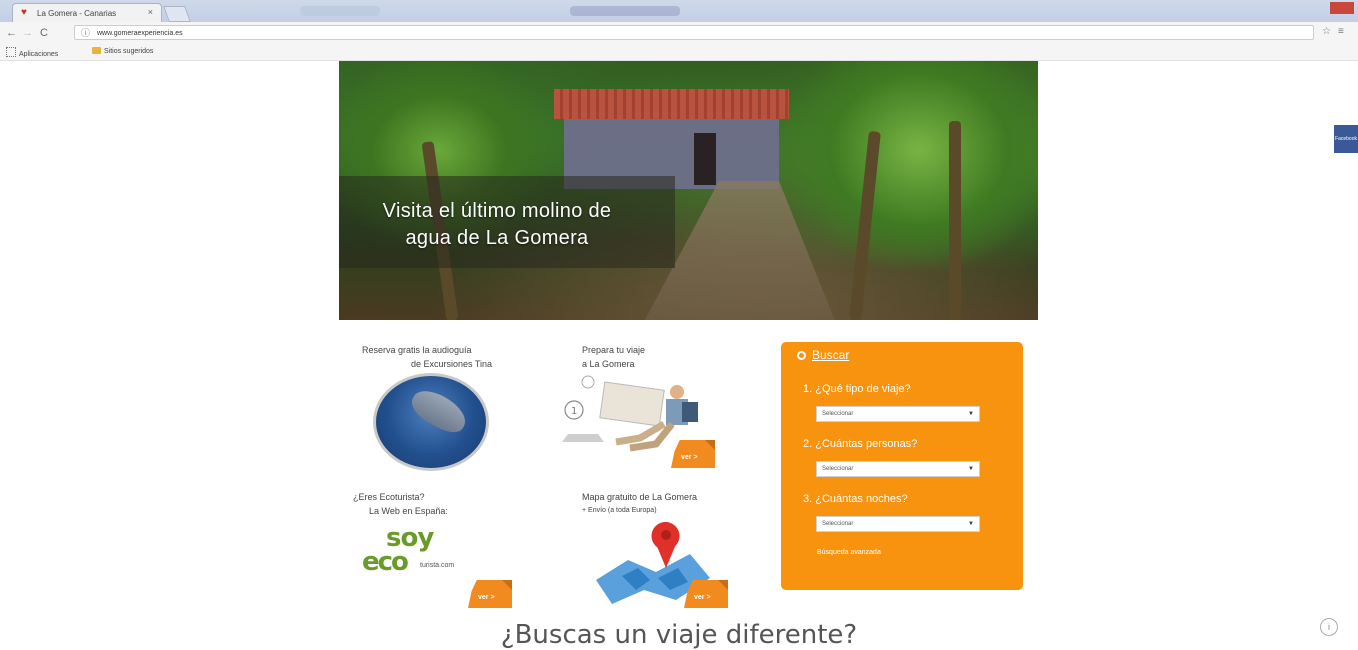 This screenshot has width=1358, height=650. Describe the element at coordinates (451, 364) in the screenshot. I see `audioguide-line2: de Excursiones Tina` at that location.